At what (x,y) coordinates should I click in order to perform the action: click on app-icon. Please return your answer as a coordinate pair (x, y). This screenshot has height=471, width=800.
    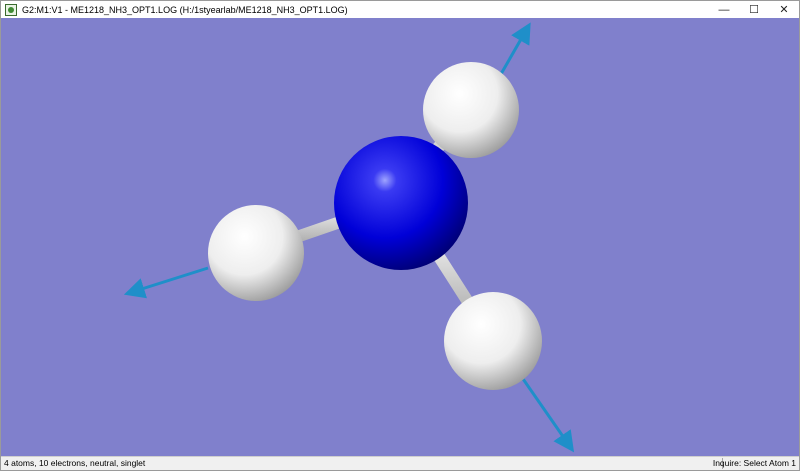
    Looking at the image, I should click on (11, 9).